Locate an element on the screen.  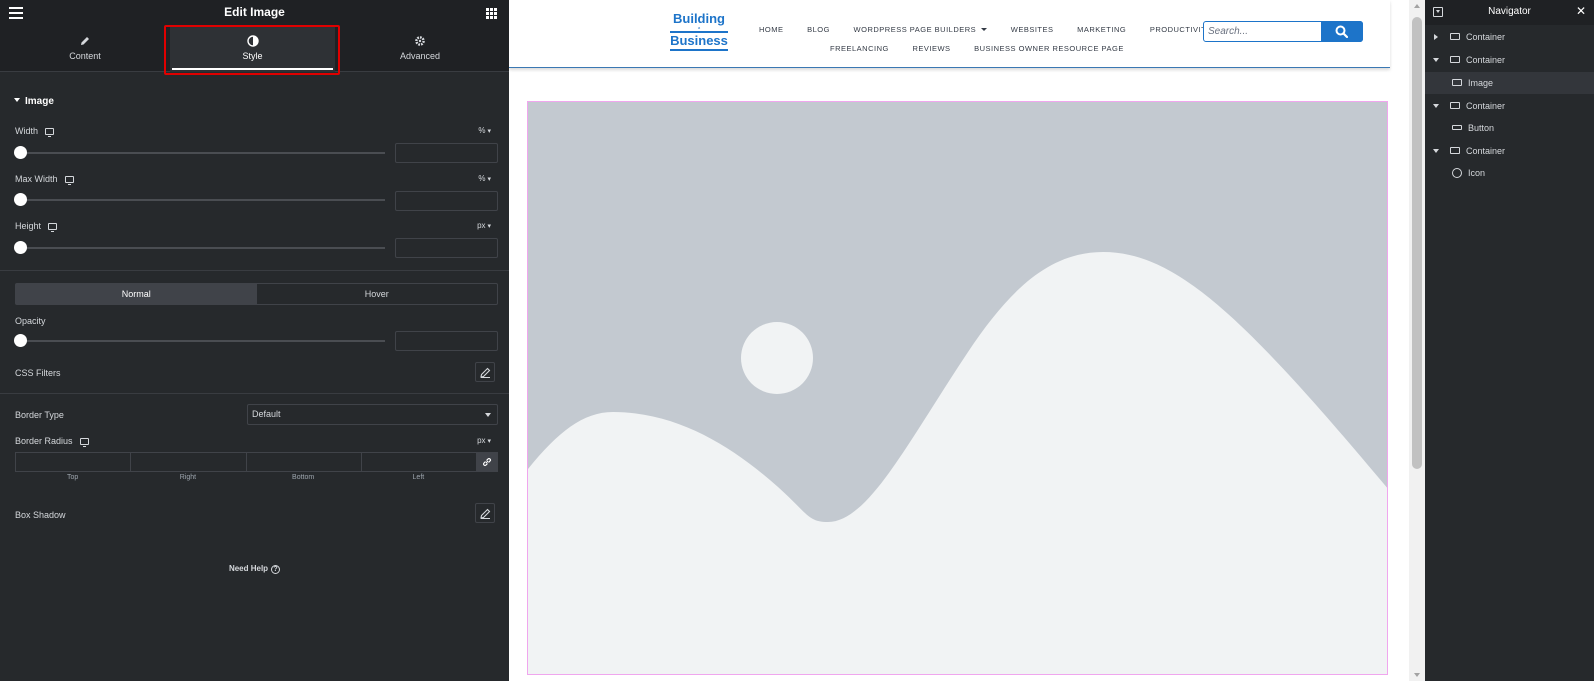
width-slider is located at coordinates (199, 152).